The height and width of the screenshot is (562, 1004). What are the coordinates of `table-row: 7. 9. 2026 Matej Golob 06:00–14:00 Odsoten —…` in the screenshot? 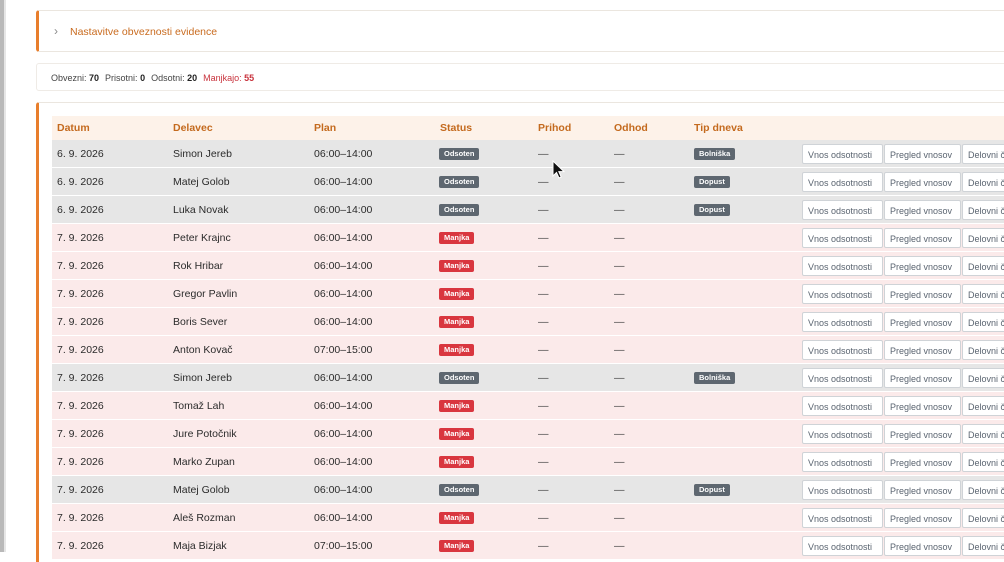 It's located at (528, 490).